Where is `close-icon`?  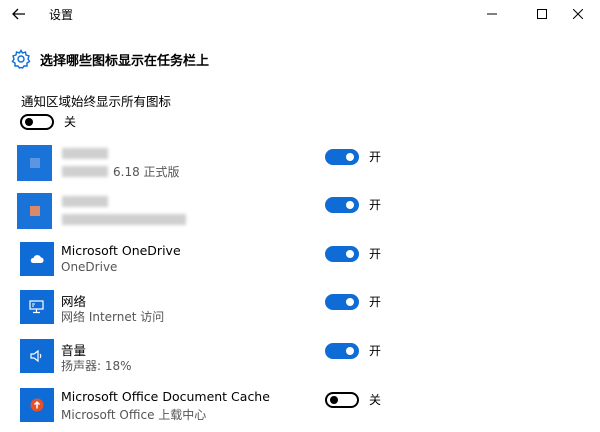 close-icon is located at coordinates (578, 14).